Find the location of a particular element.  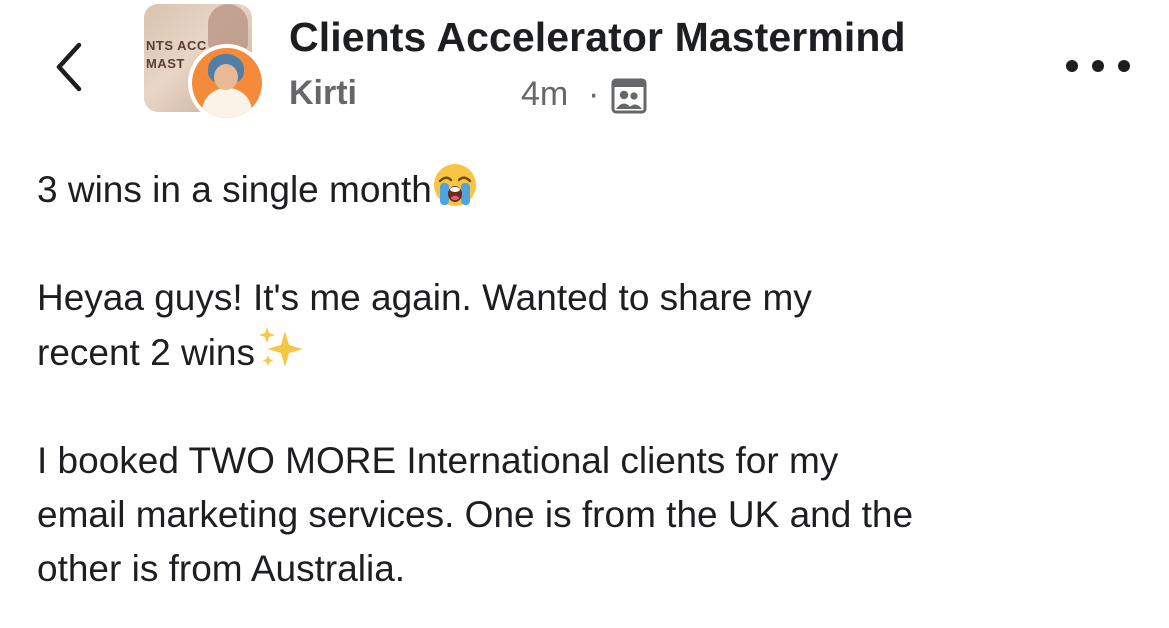

back-button is located at coordinates (69, 67).